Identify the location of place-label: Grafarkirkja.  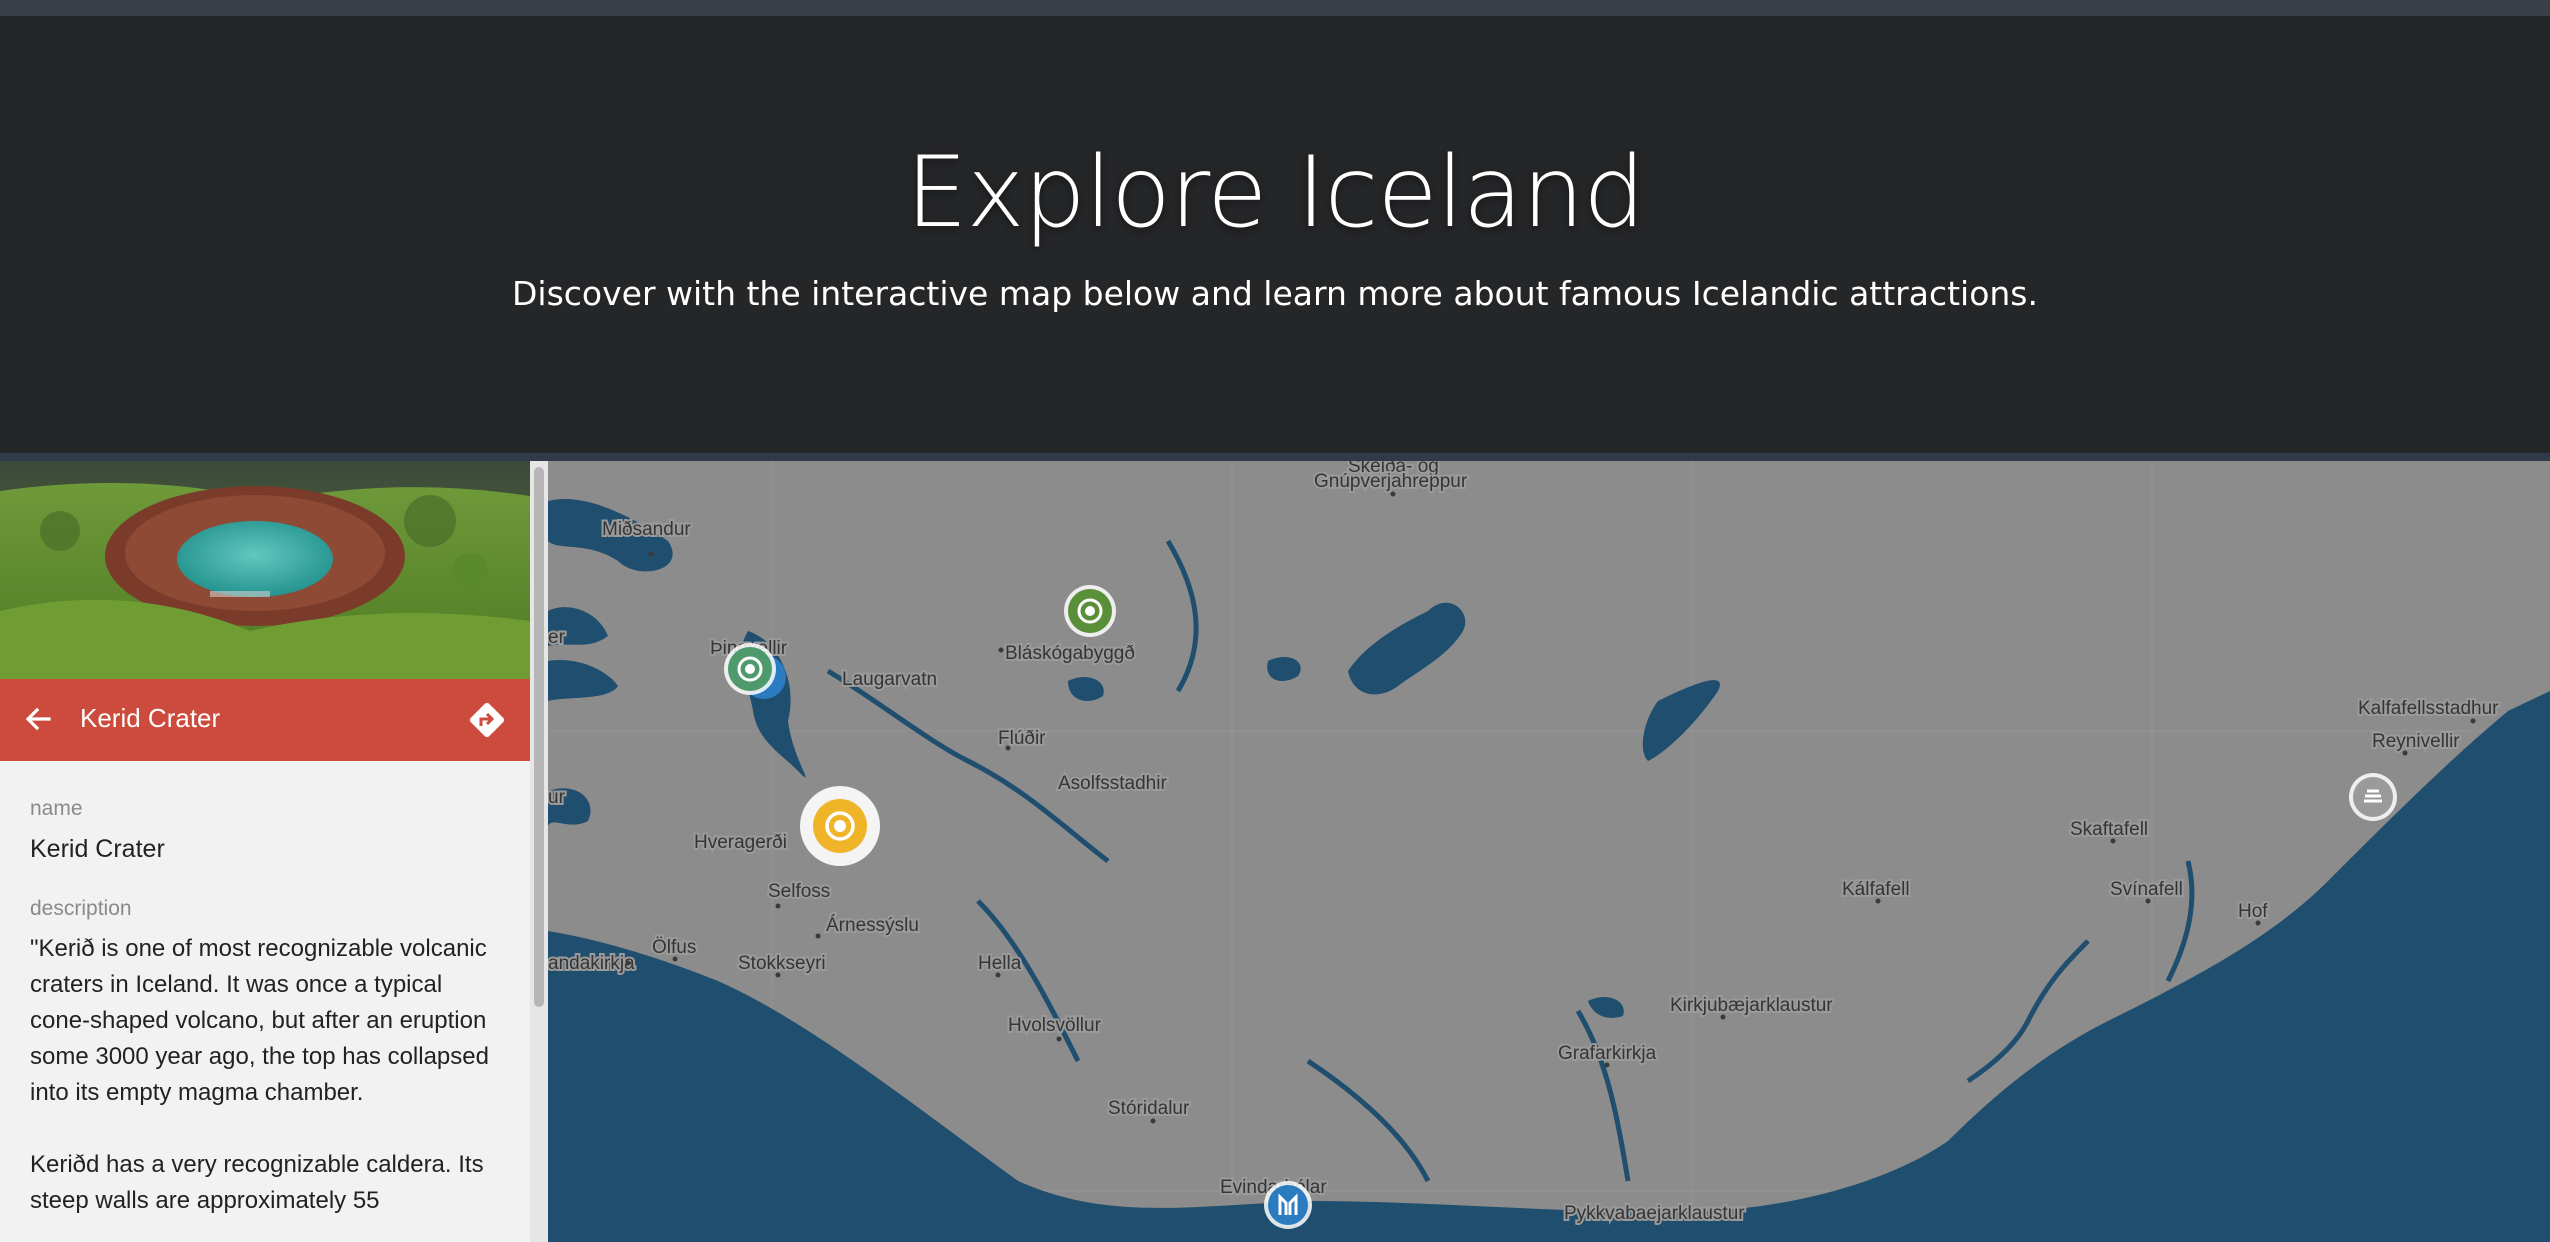
(1607, 1053).